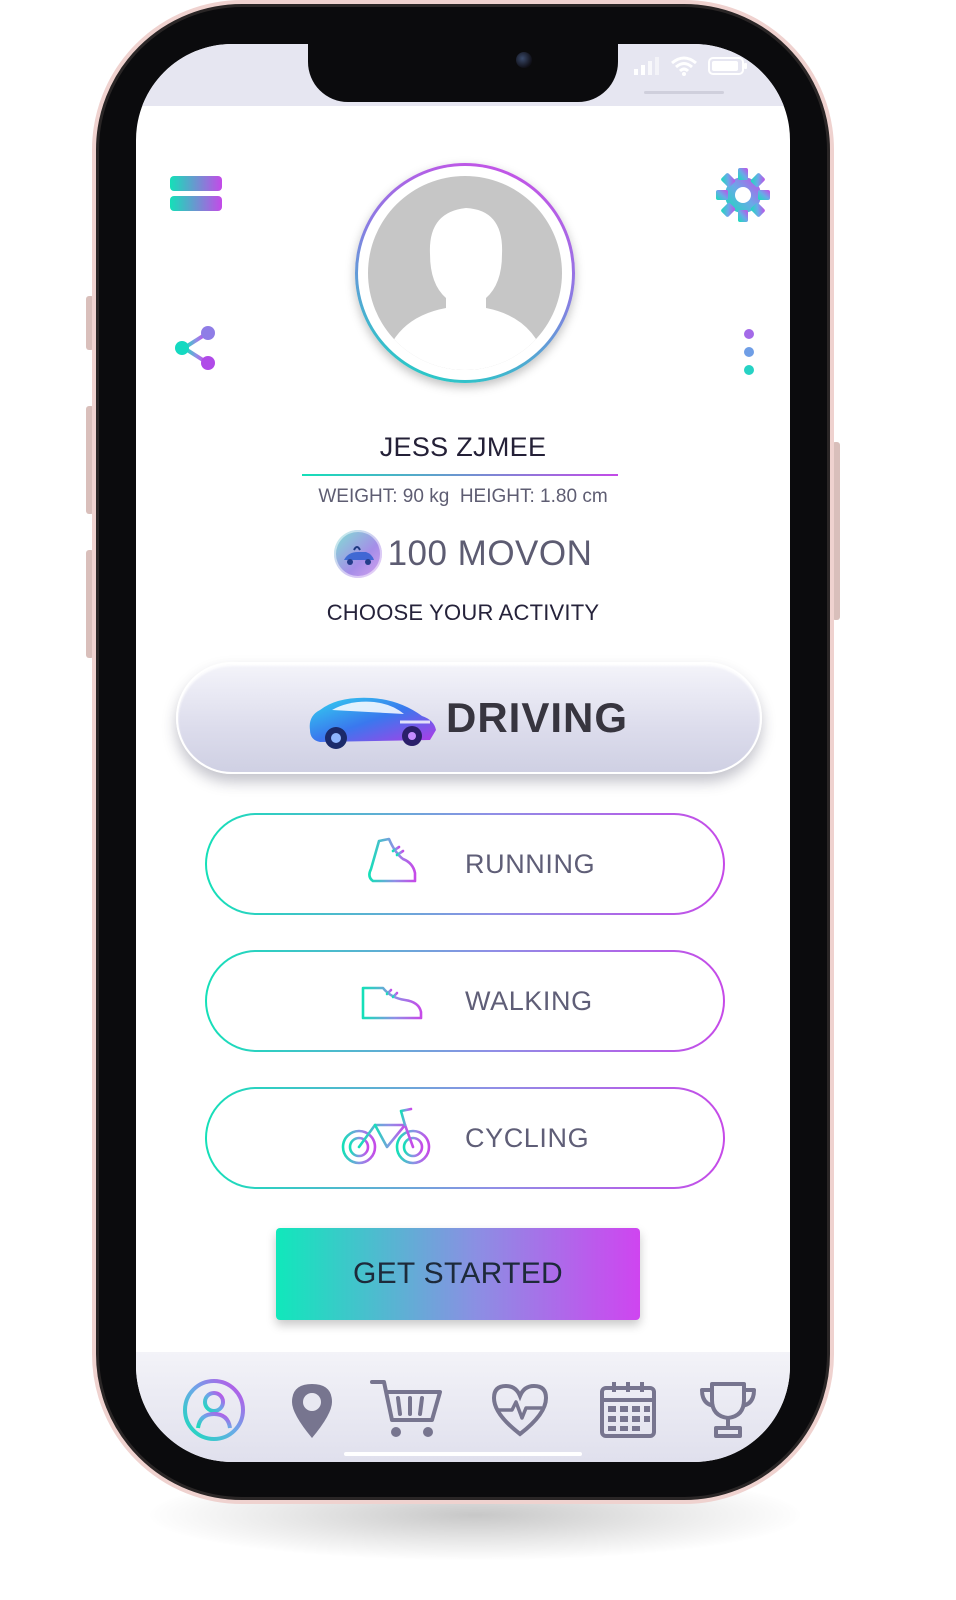  I want to click on activity-walking-label: WALKING, so click(529, 1001).